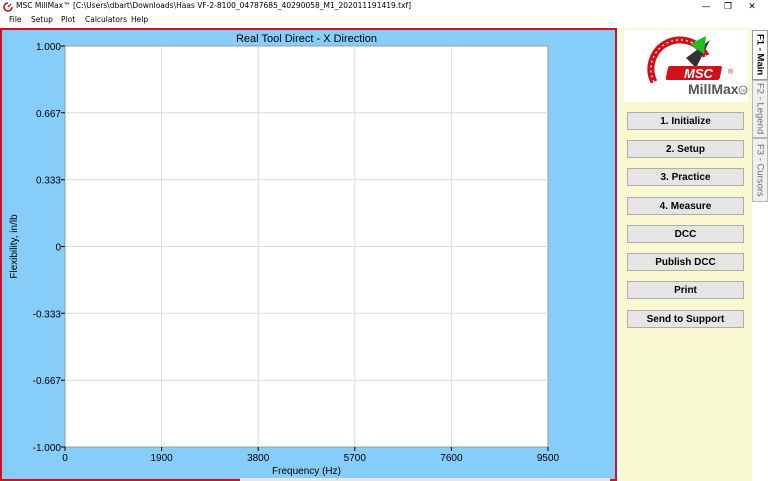  I want to click on menu-setup: Setup, so click(42, 19).